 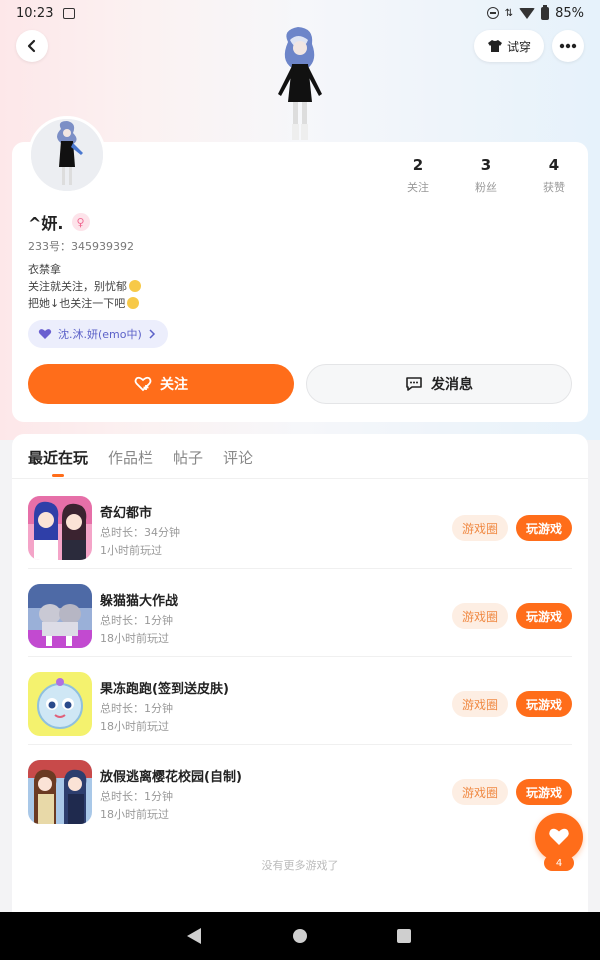 I want to click on tabs: 最近在玩 作品栏 帖子 评论, so click(x=140, y=457).